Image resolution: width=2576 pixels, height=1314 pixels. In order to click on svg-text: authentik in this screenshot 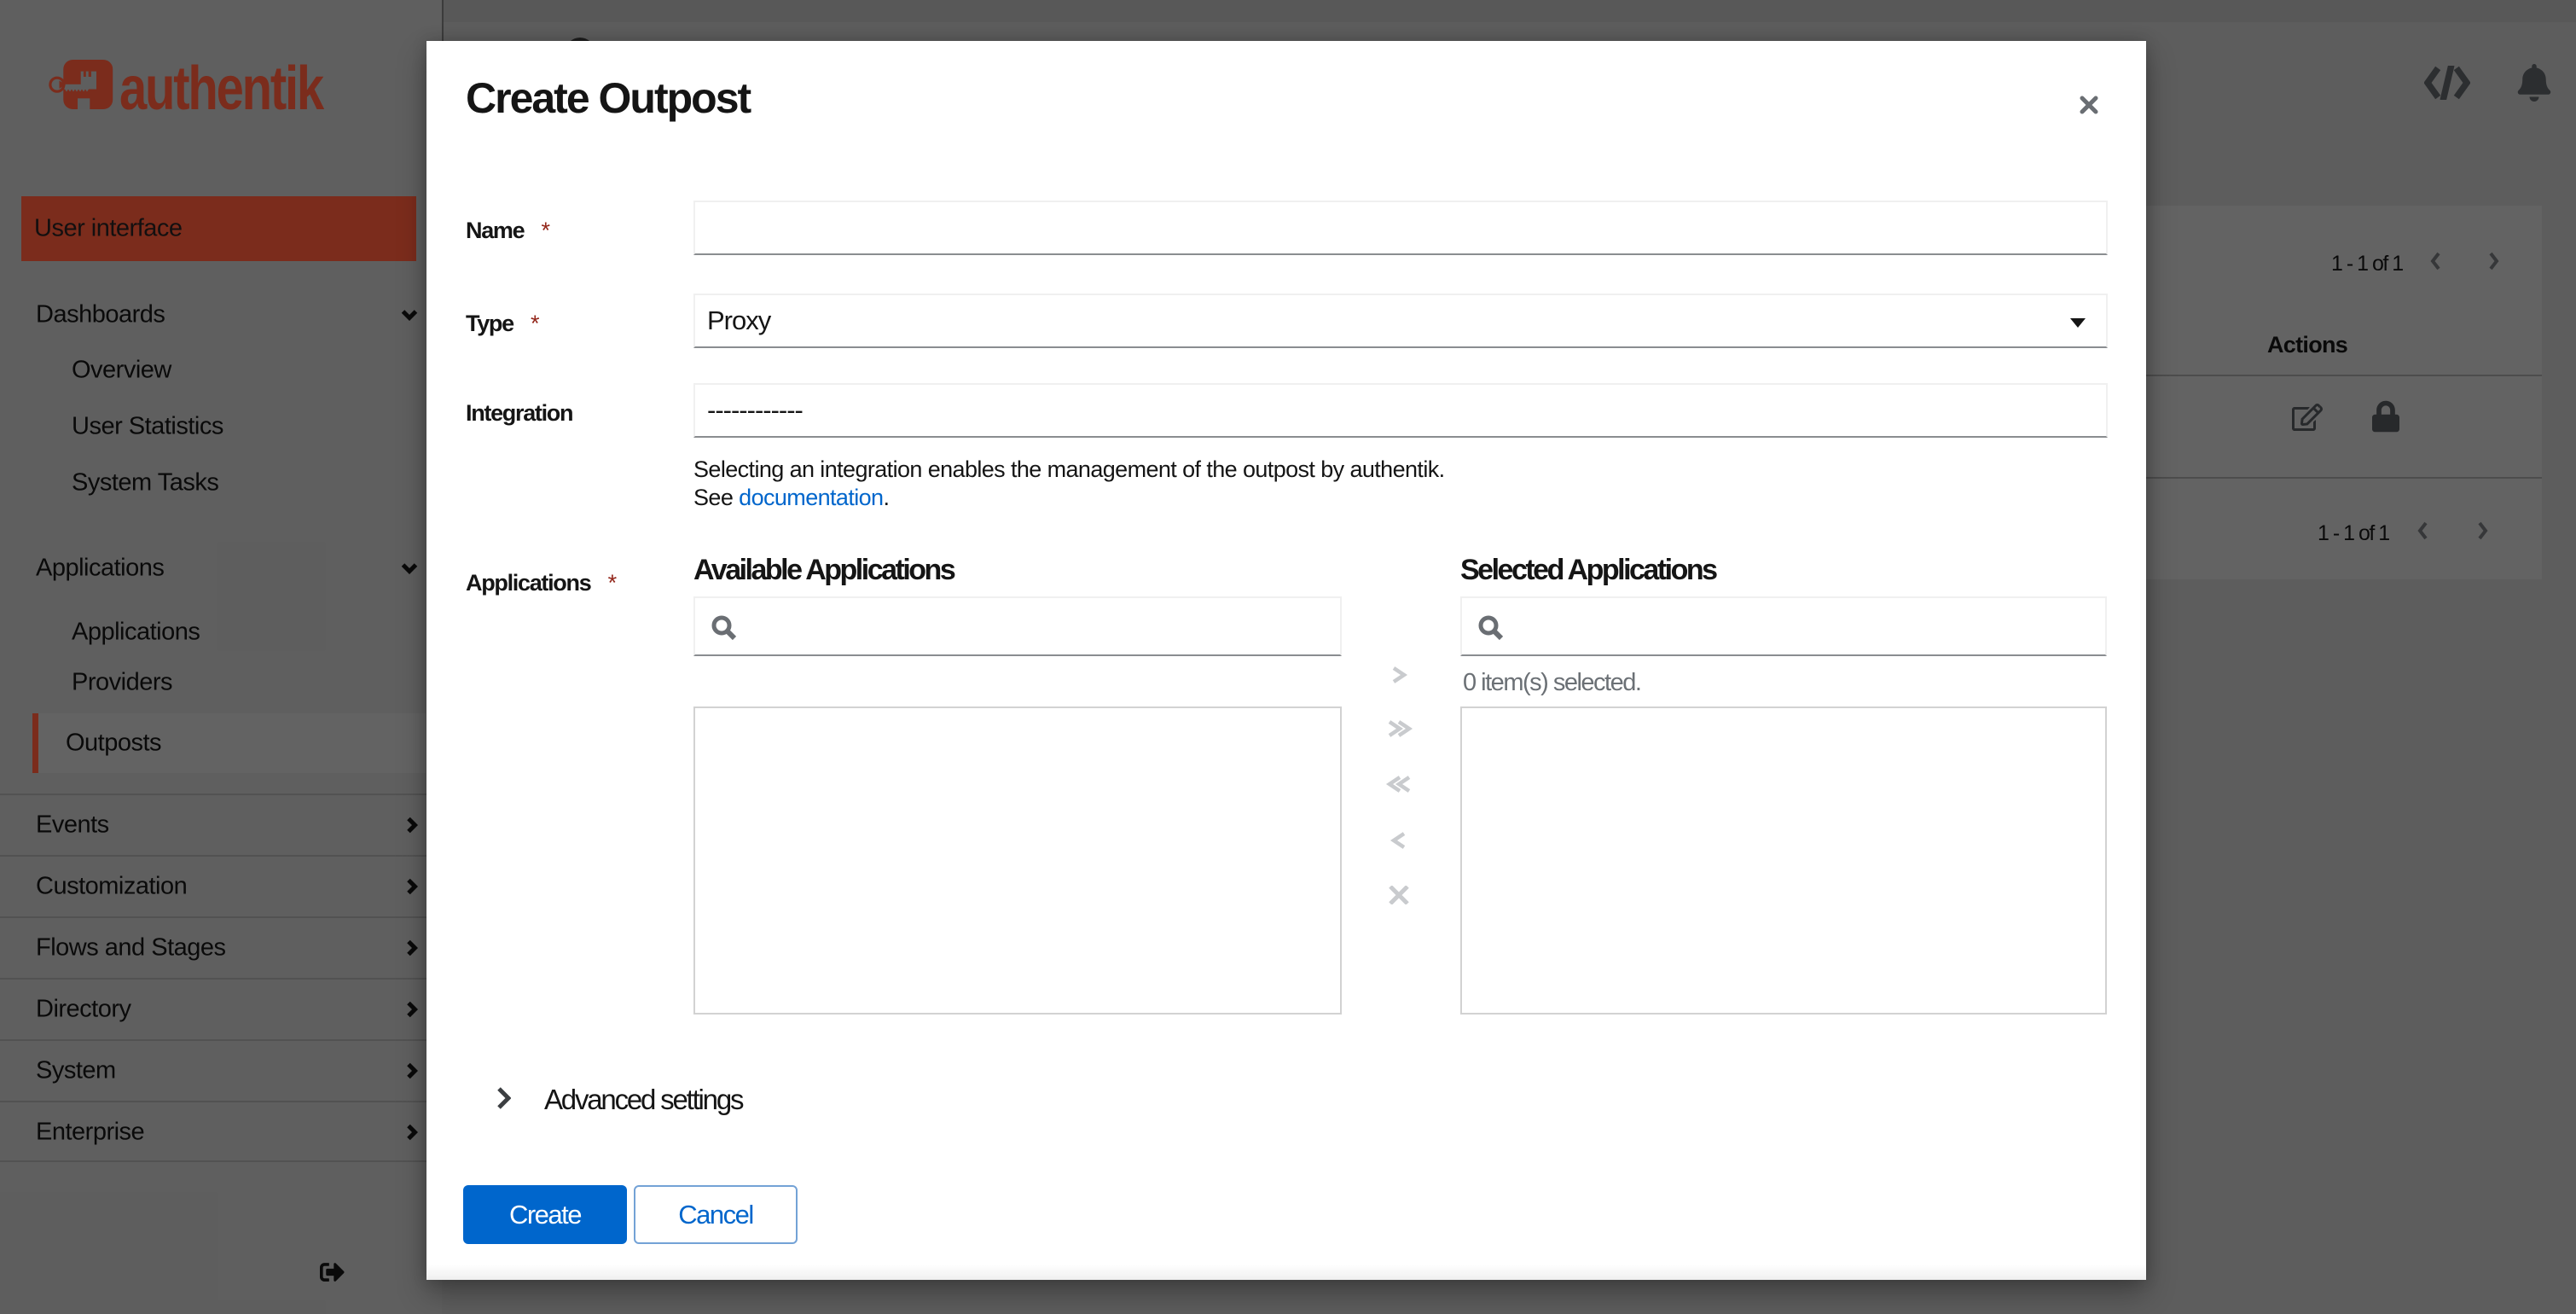, I will do `click(222, 85)`.